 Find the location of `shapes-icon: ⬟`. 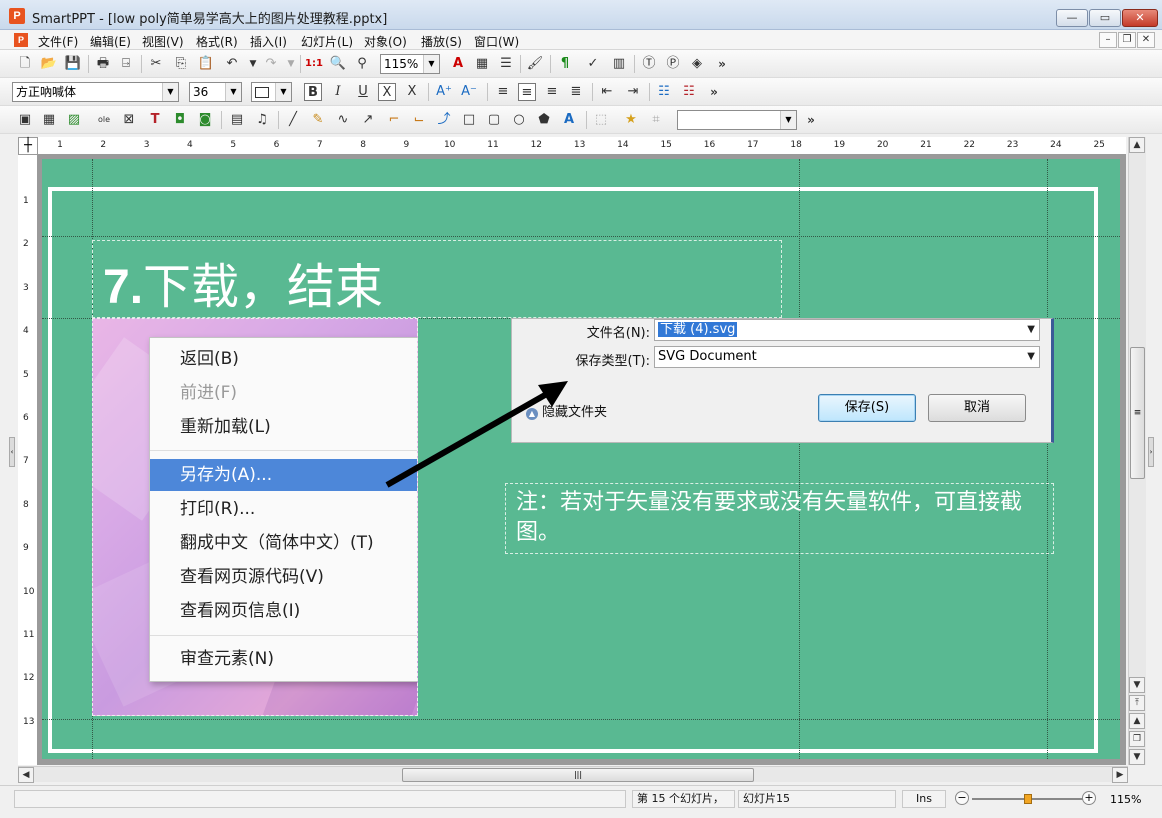

shapes-icon: ⬟ is located at coordinates (544, 120).